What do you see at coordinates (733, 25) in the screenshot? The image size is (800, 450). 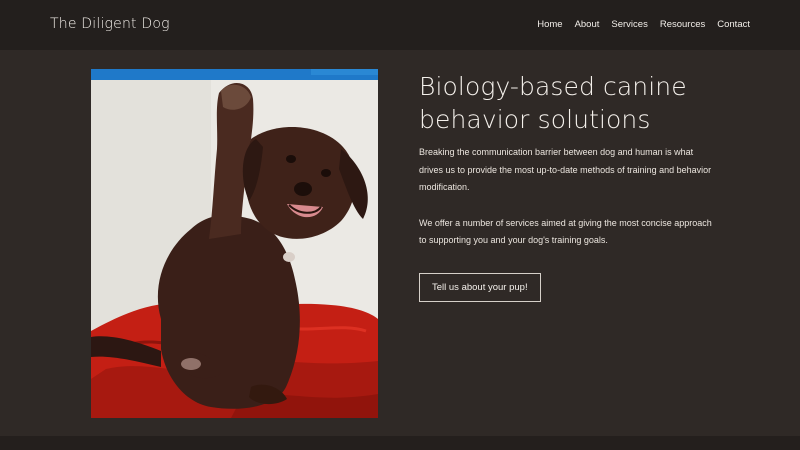 I see `nav-link-contact: Contact` at bounding box center [733, 25].